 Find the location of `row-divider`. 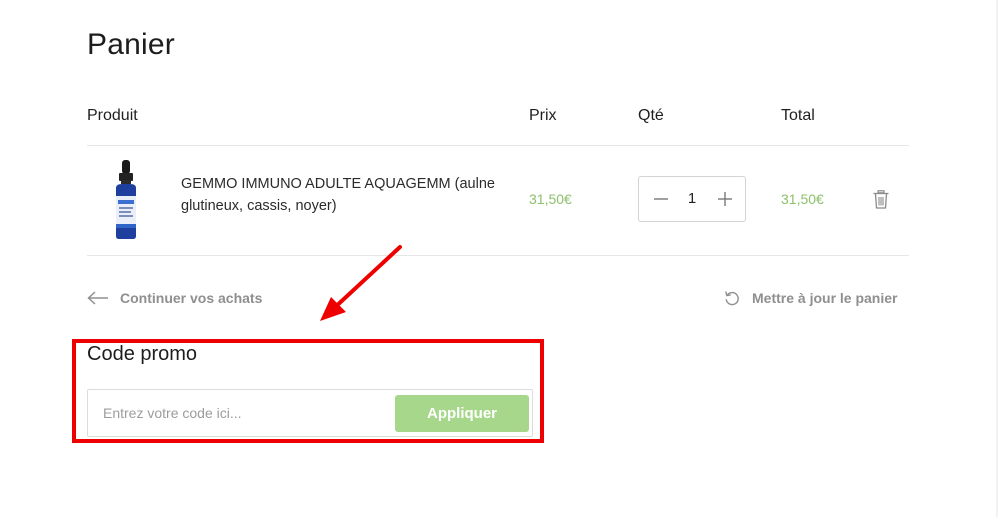

row-divider is located at coordinates (498, 255).